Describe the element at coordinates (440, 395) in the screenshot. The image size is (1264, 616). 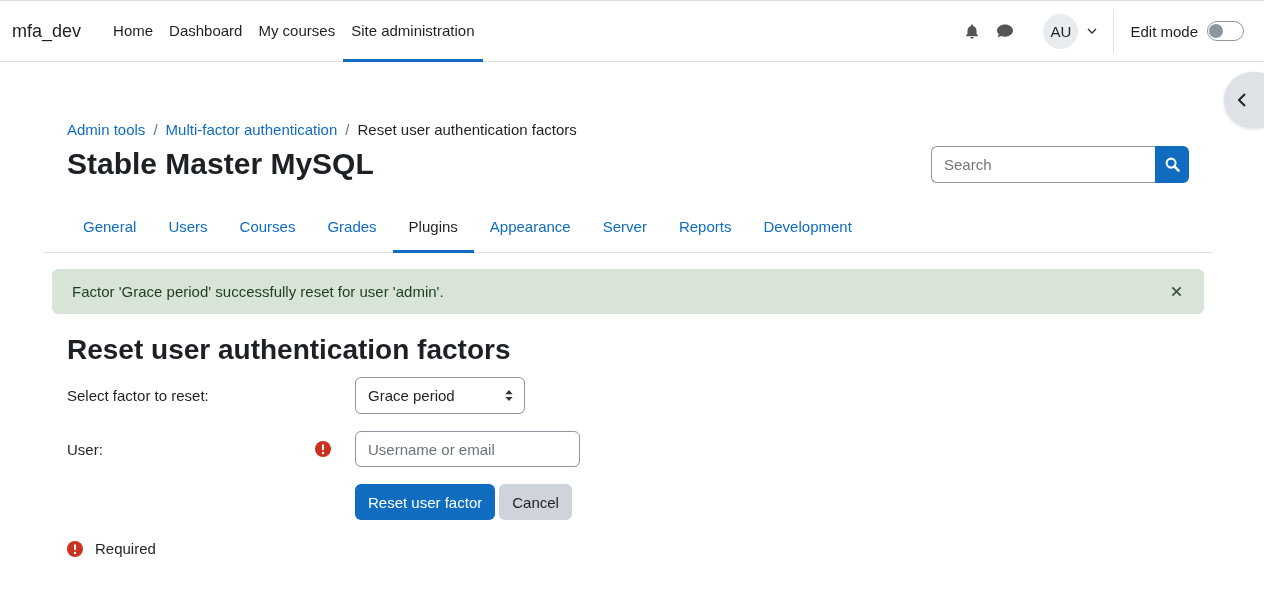
I see `factor-select: Grace period` at that location.